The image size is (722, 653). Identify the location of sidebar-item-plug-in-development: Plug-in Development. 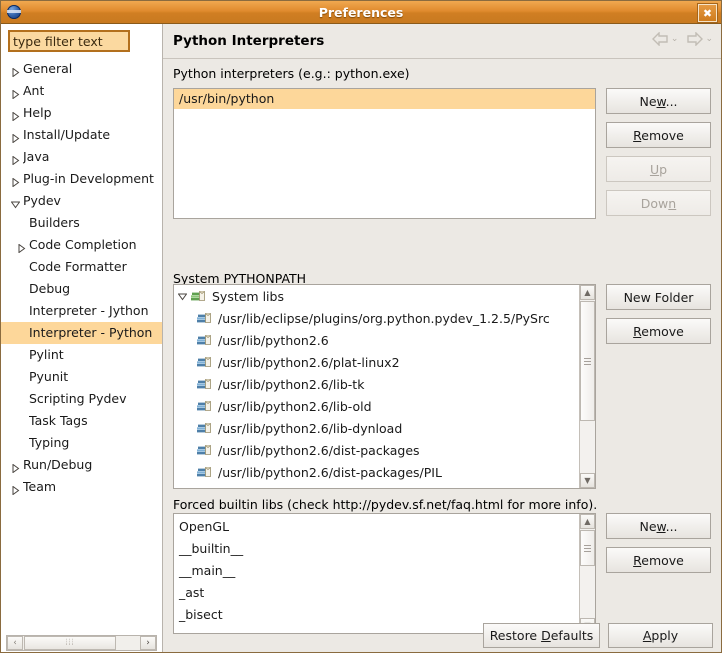
(81, 179).